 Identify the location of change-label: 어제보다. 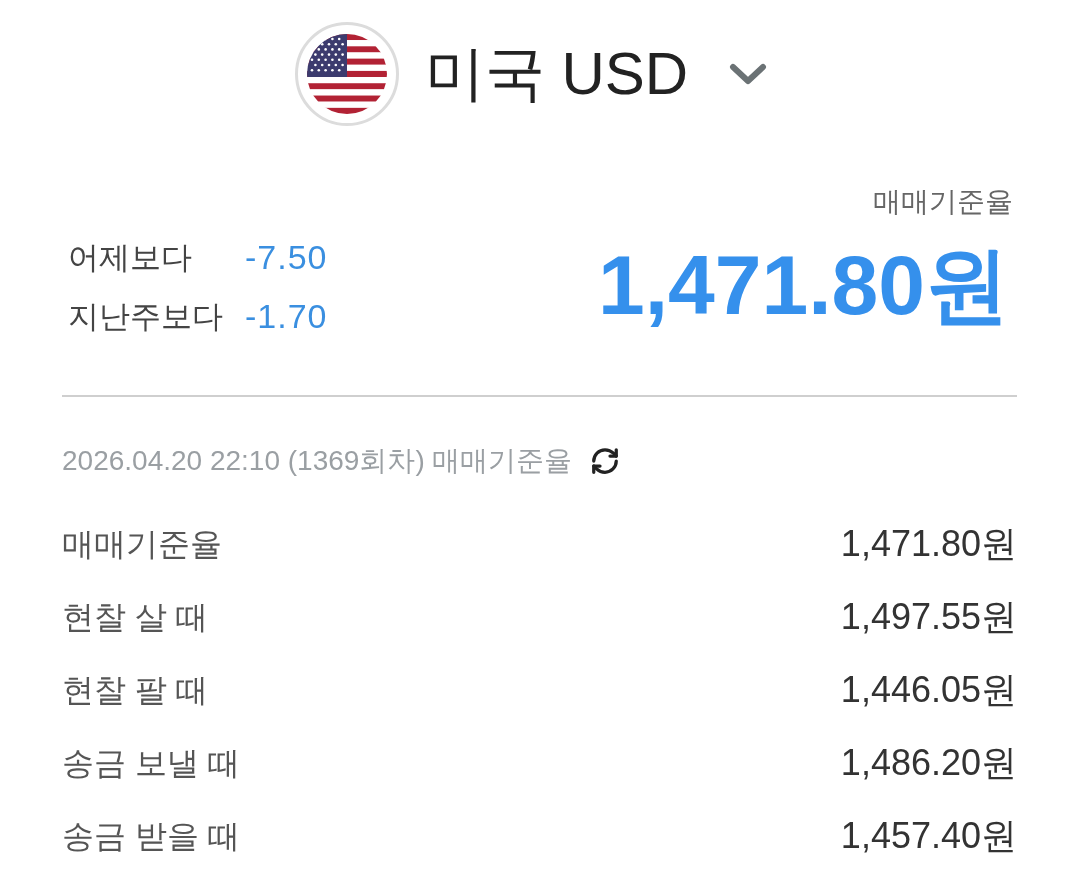
(130, 258).